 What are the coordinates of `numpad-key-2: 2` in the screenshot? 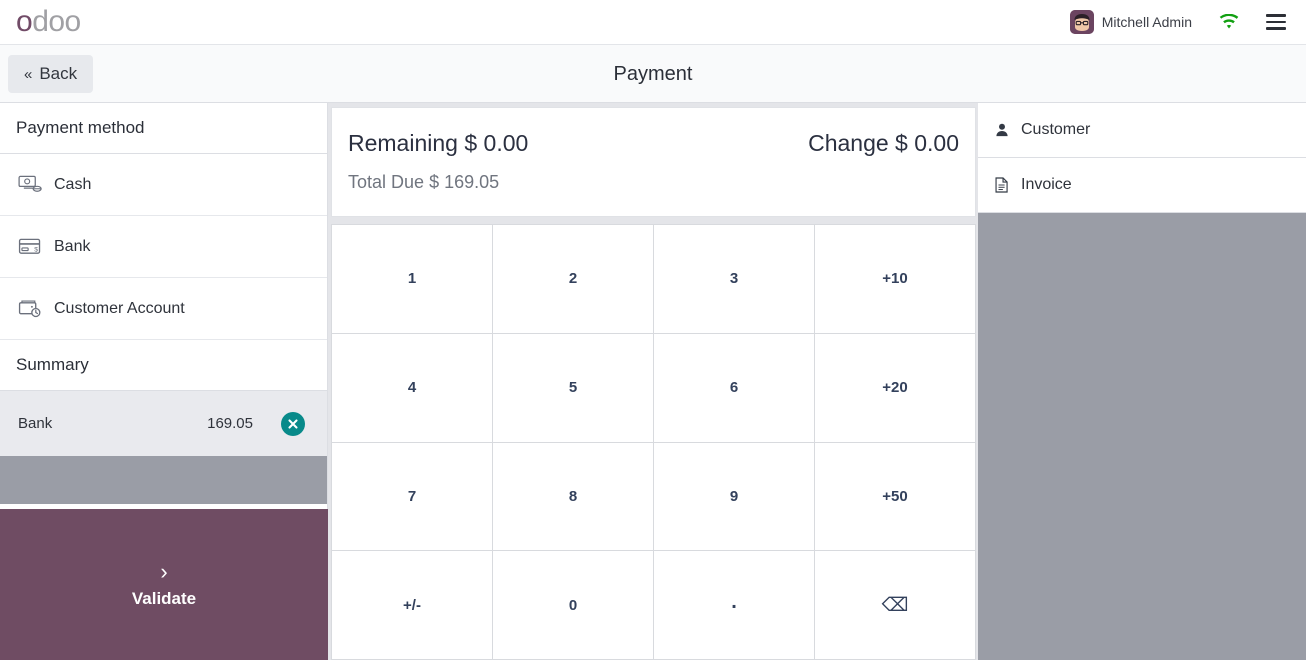 It's located at (573, 279).